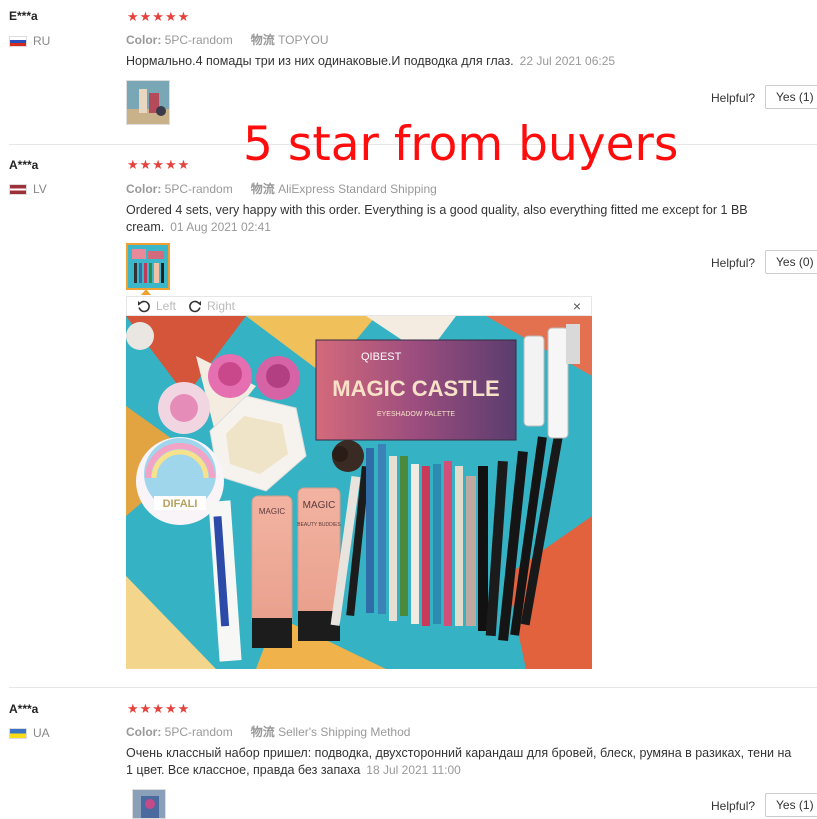 This screenshot has width=817, height=819. Describe the element at coordinates (303, 40) in the screenshot. I see `shipping-value: TOPYOU` at that location.